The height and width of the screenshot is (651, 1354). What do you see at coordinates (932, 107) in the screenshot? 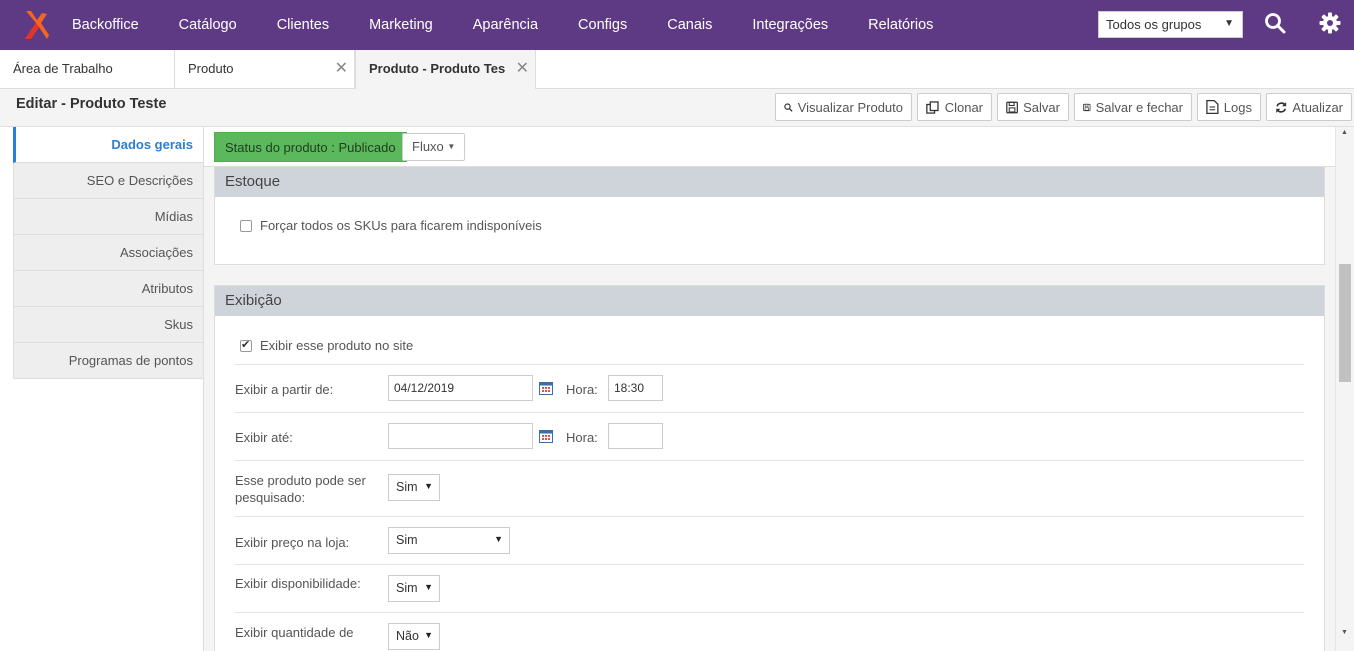
I see `clone-icon` at bounding box center [932, 107].